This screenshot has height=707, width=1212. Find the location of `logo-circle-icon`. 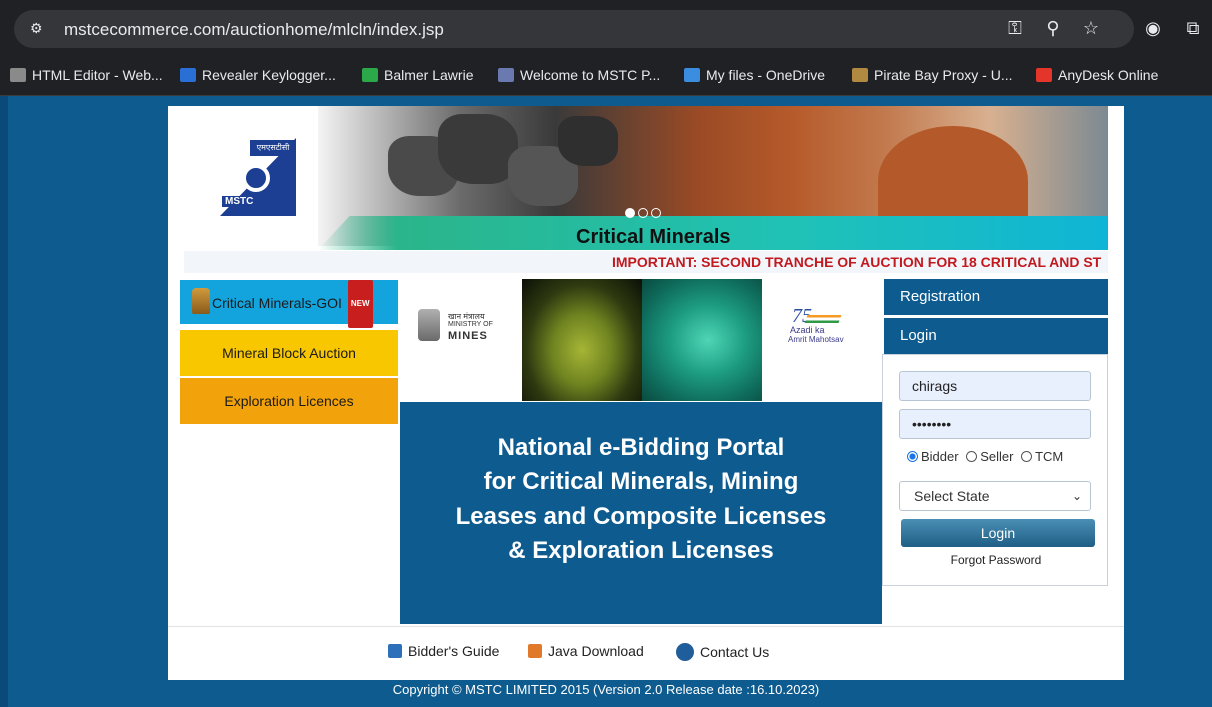

logo-circle-icon is located at coordinates (256, 178).